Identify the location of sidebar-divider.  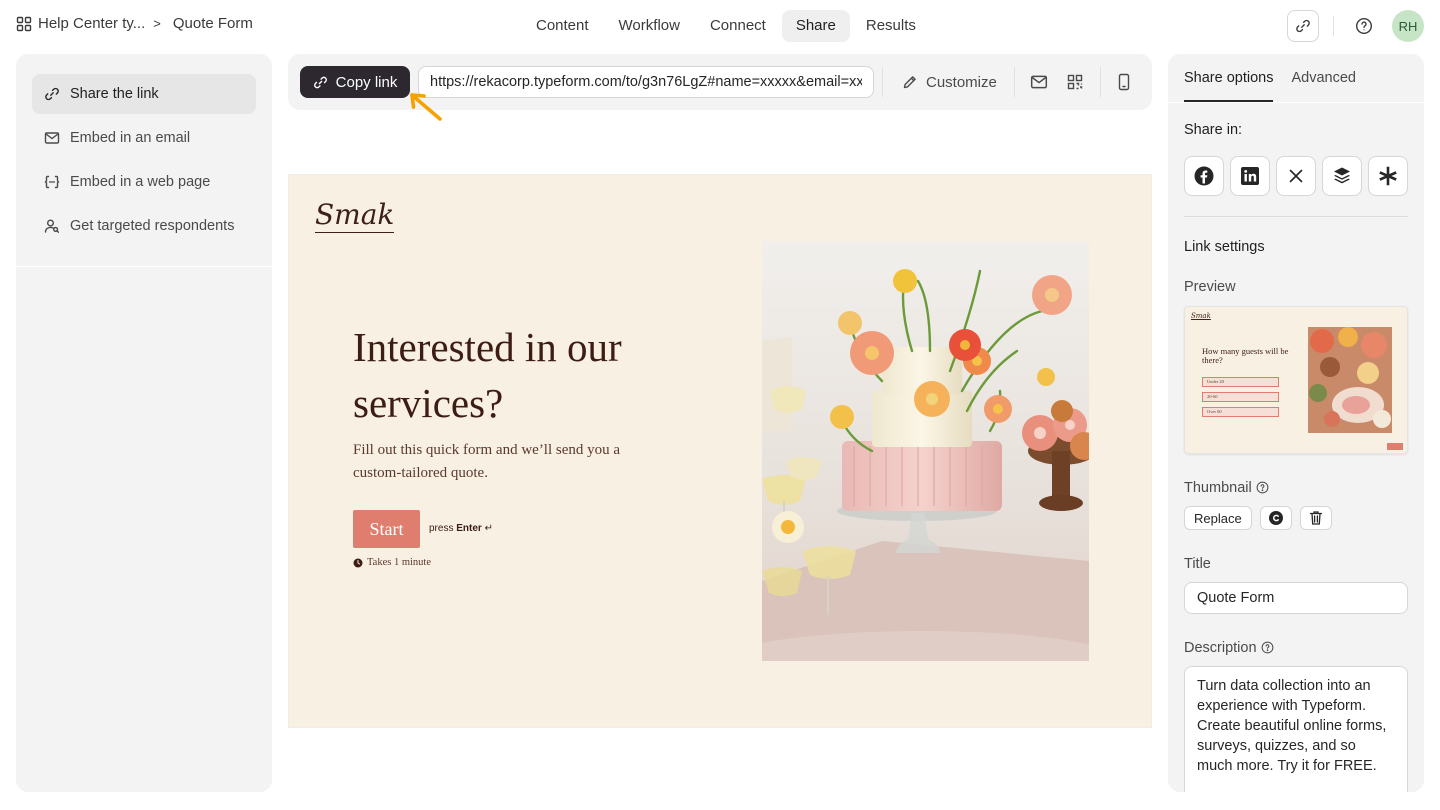
(144, 266).